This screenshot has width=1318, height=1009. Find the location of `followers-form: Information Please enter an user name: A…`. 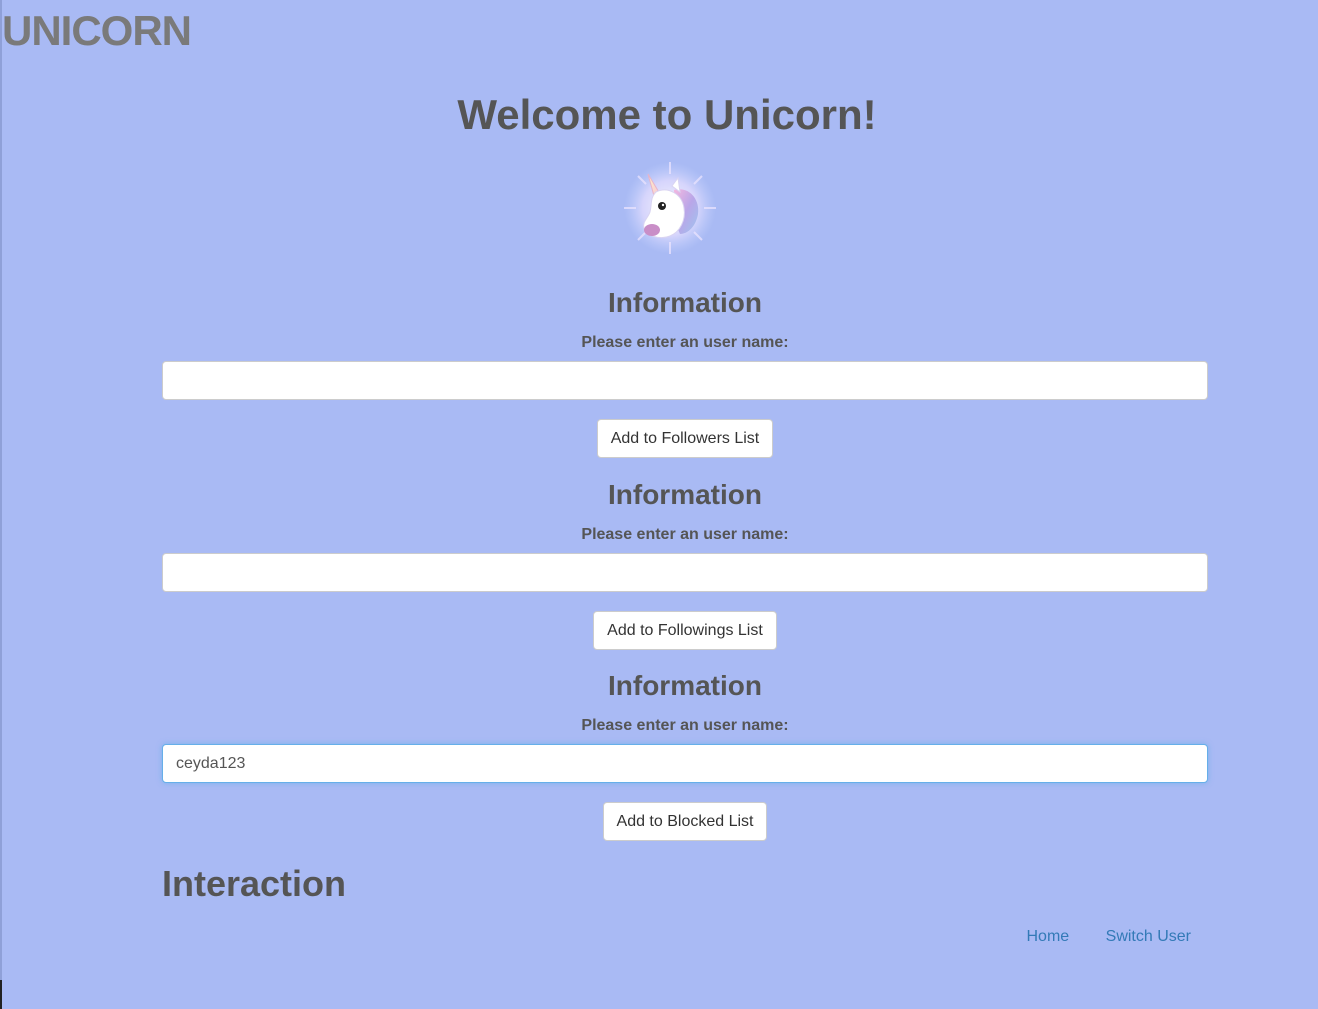

followers-form: Information Please enter an user name: A… is located at coordinates (685, 372).